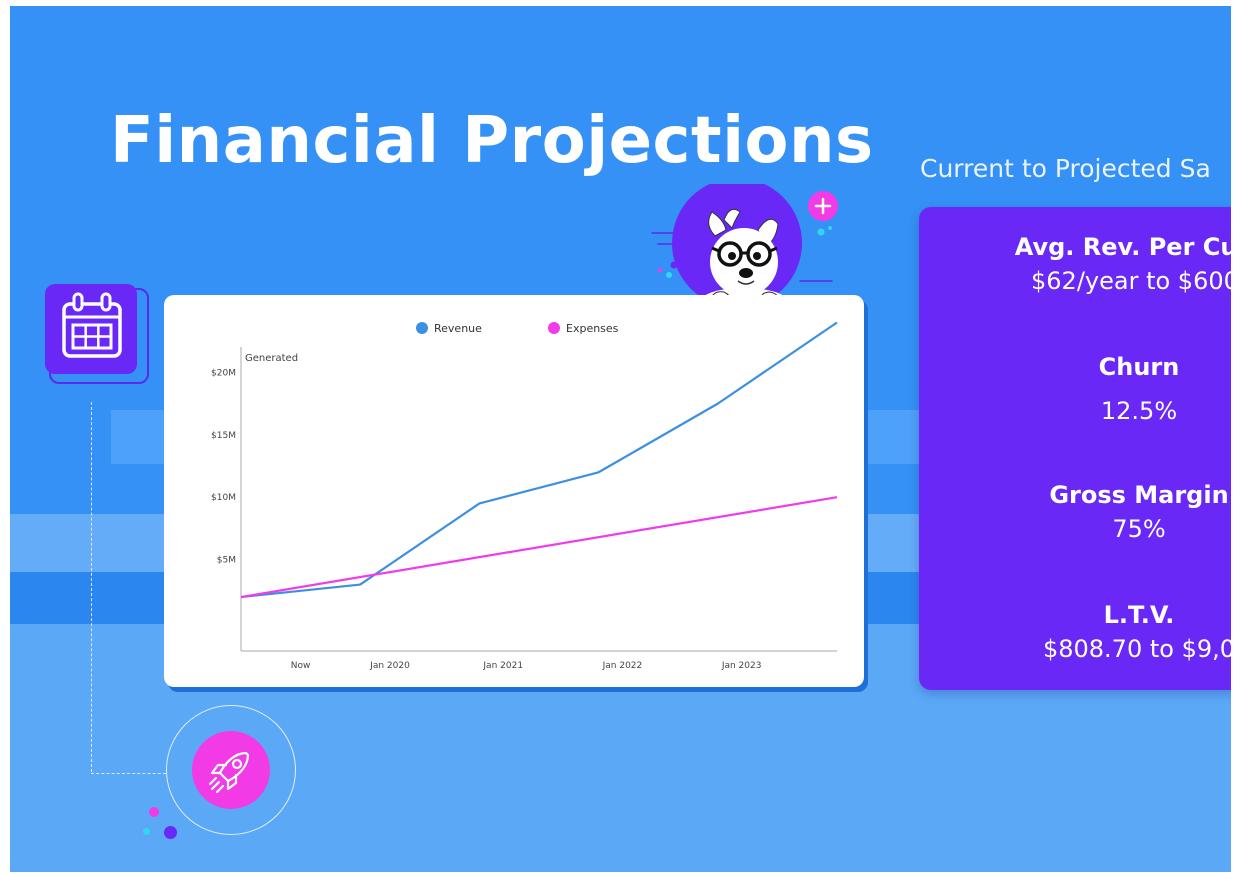 This screenshot has height=874, width=1241. What do you see at coordinates (741, 666) in the screenshot?
I see `x-tick-label: Jan 2023` at bounding box center [741, 666].